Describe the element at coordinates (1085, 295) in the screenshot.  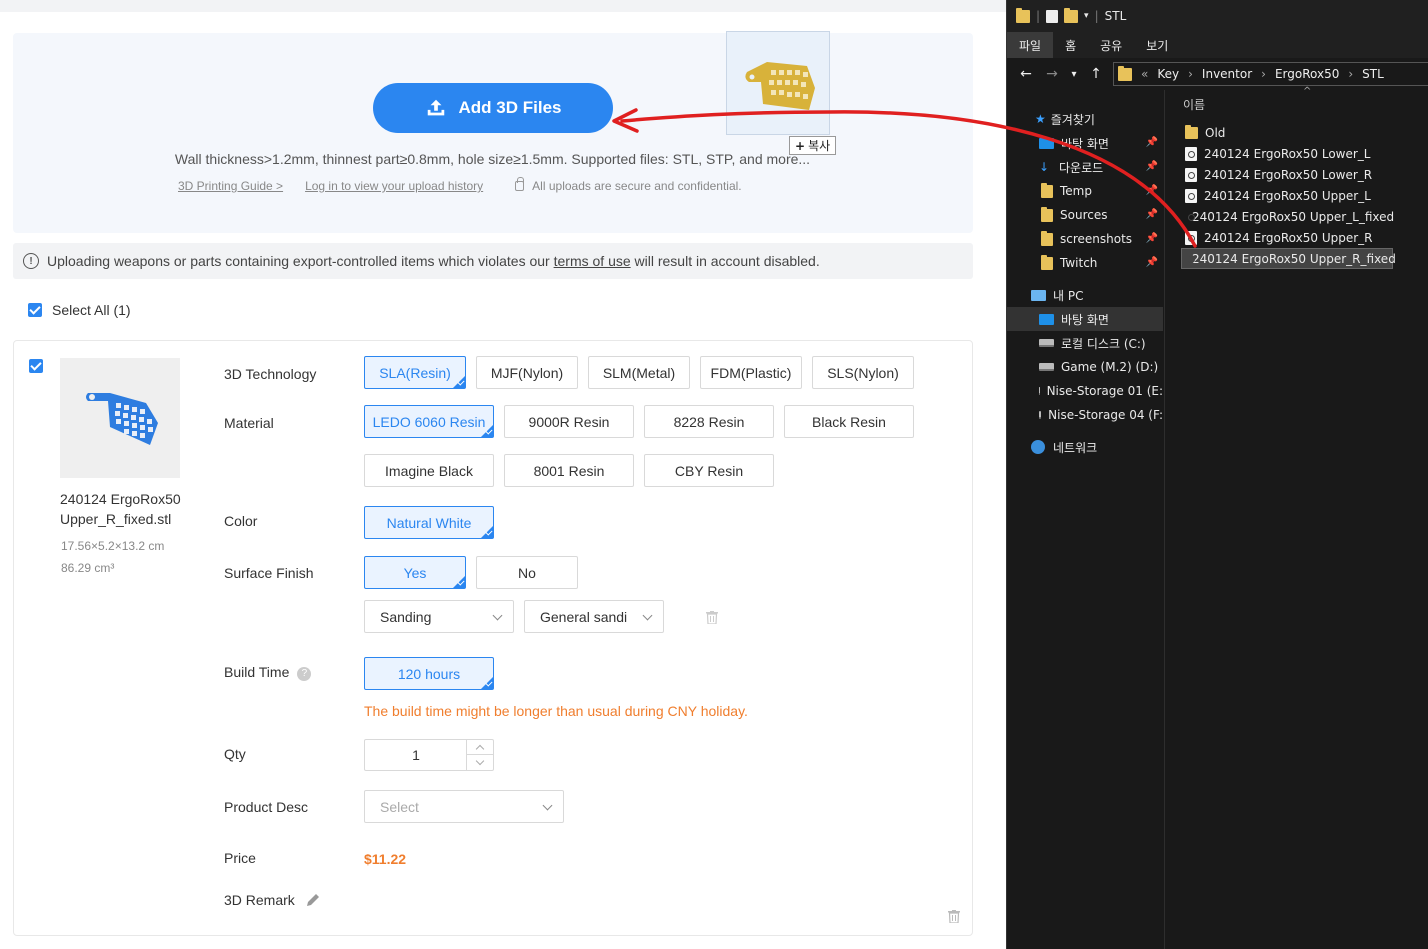
I see `nav-this-pc: 내 PC` at that location.